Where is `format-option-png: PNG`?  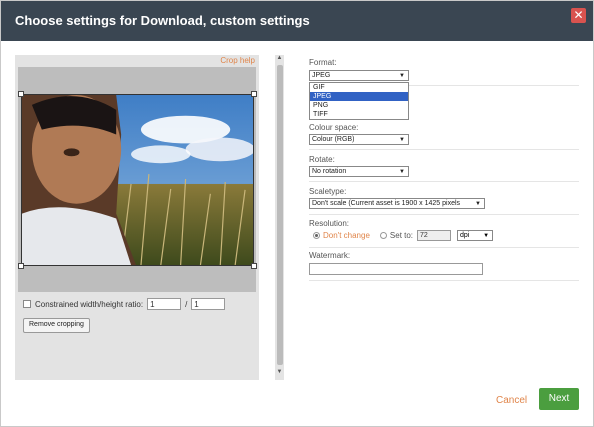 format-option-png: PNG is located at coordinates (359, 105).